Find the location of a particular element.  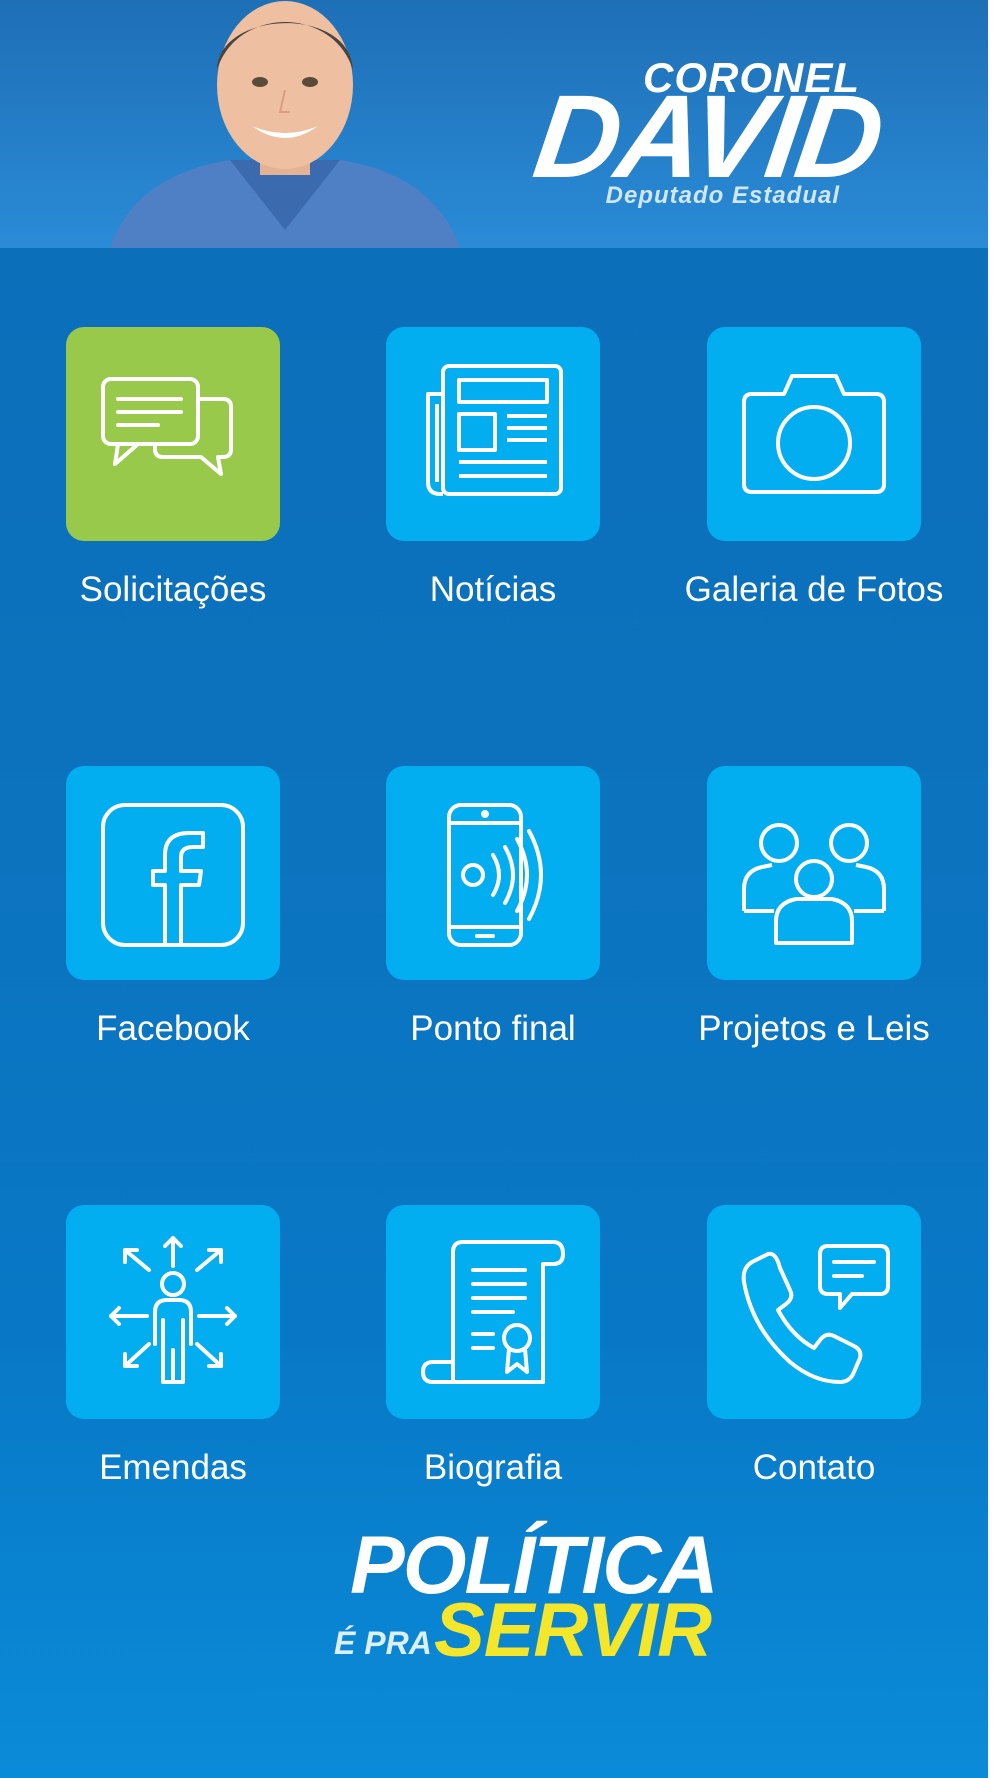

menu-label-contato: Contato is located at coordinates (814, 1468).